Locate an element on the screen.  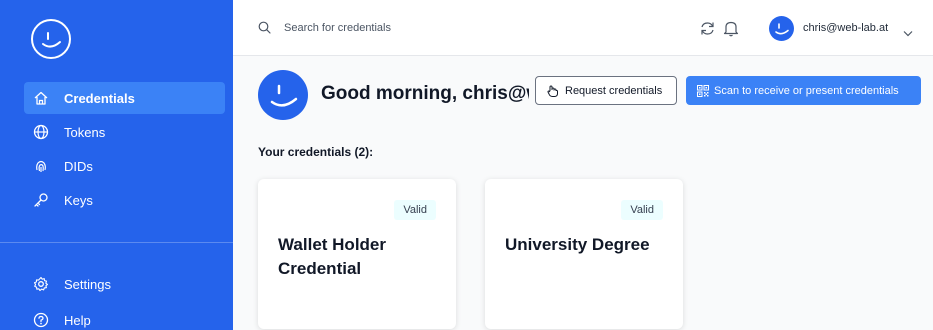
sidebar-item-settings: Settings is located at coordinates (124, 284).